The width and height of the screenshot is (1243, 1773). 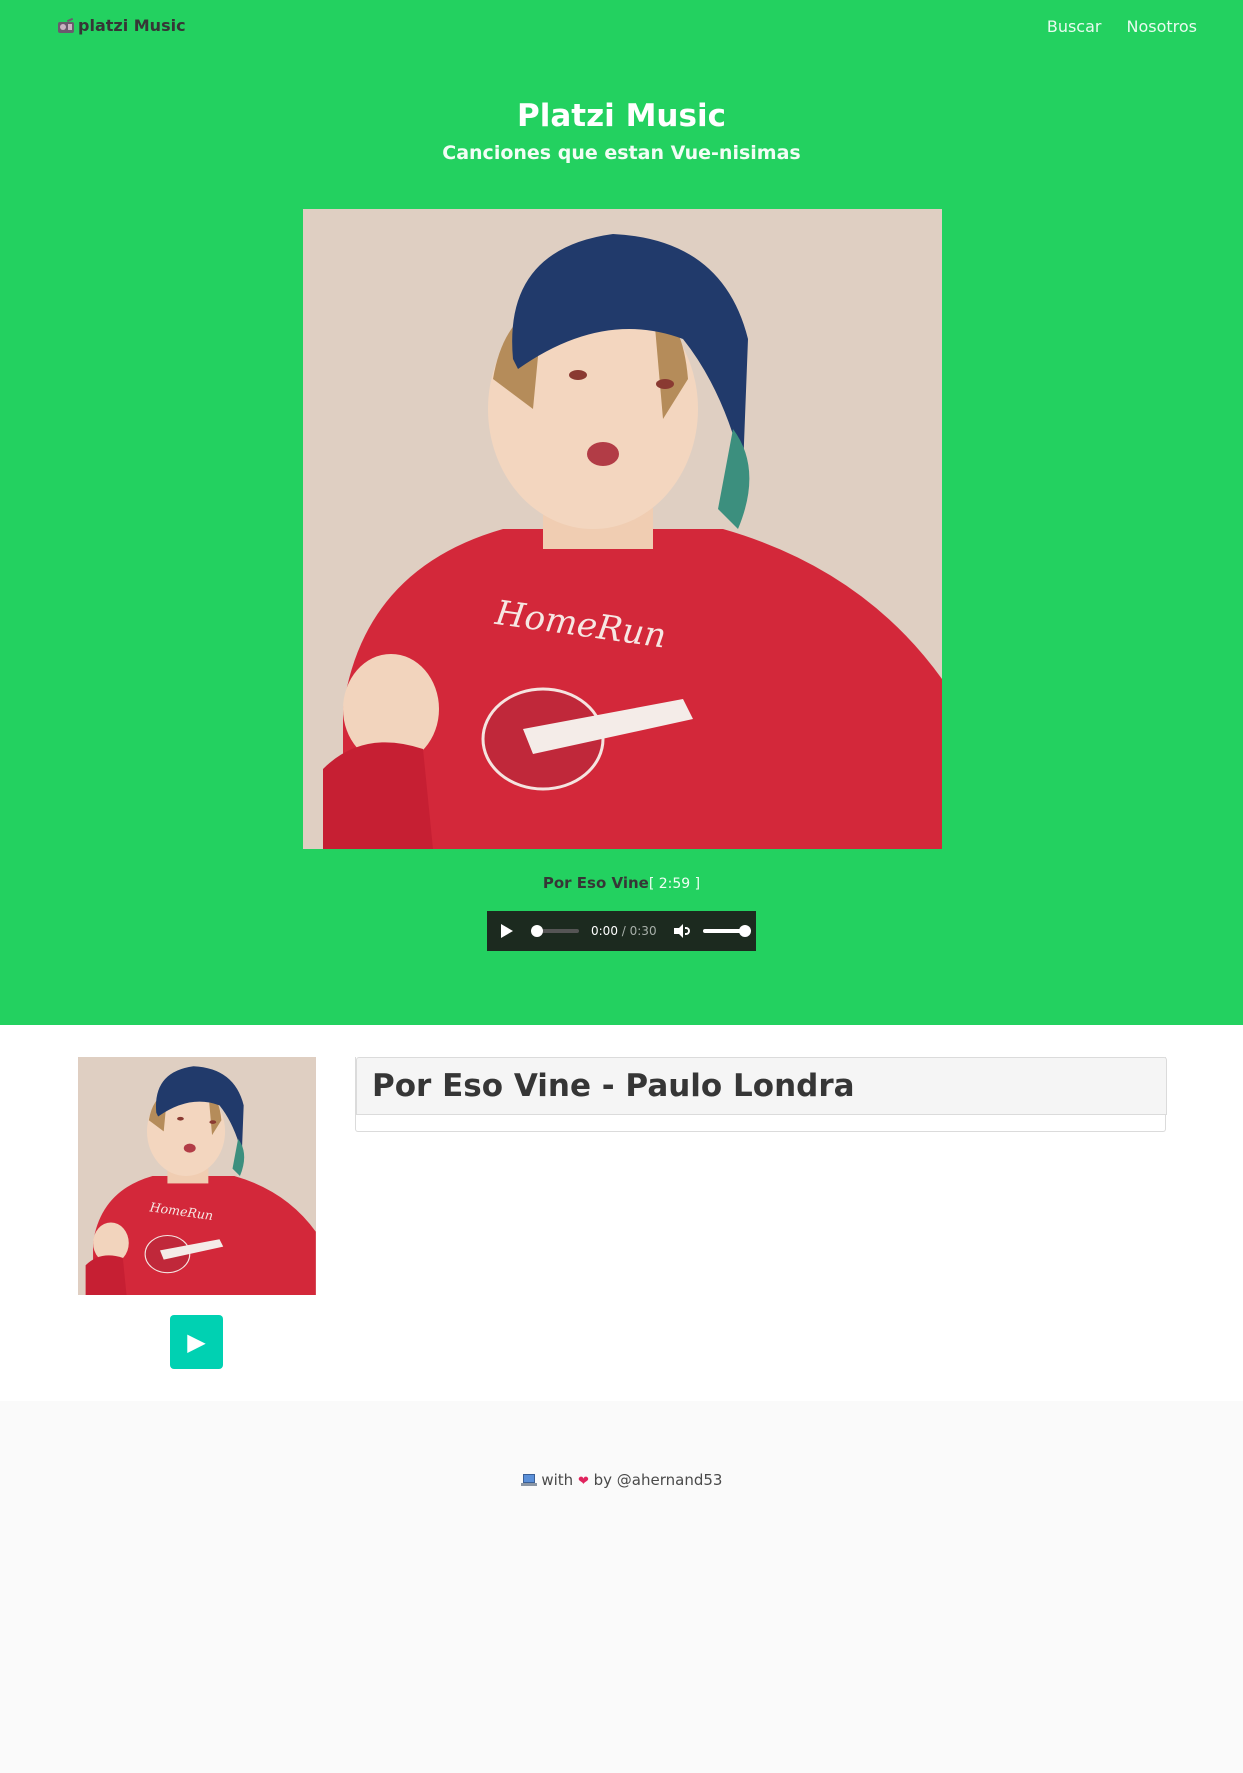 What do you see at coordinates (621, 26) in the screenshot?
I see `navbar: platzi Music Buscar Nosotros` at bounding box center [621, 26].